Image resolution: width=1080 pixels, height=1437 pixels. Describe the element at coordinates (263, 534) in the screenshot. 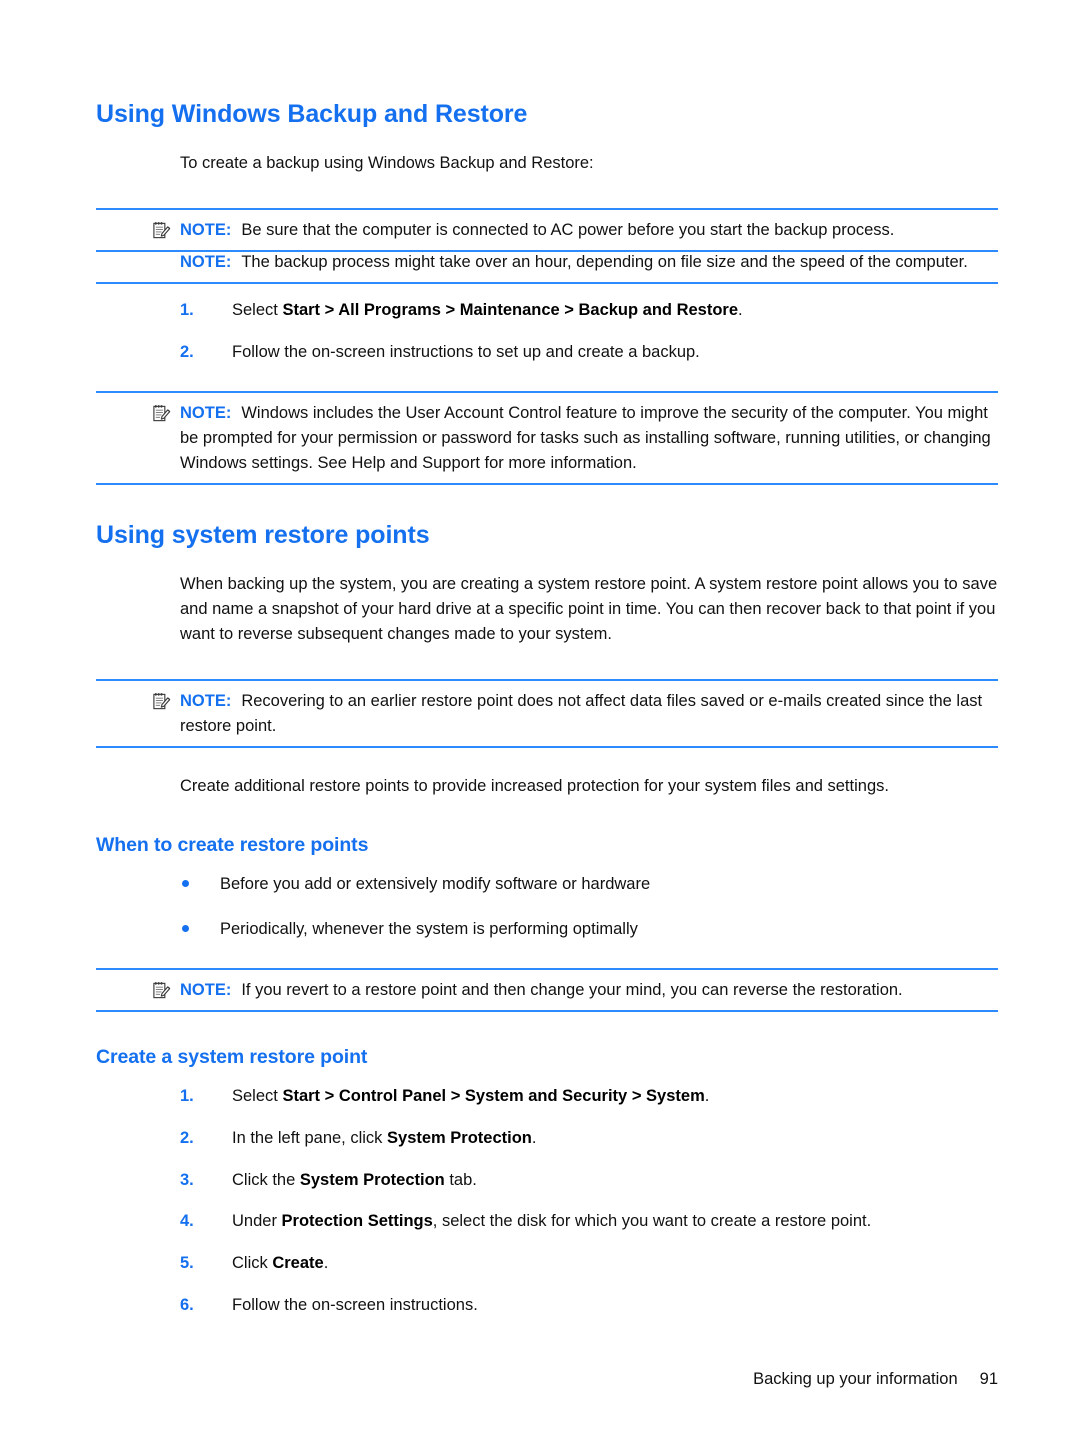

I see `page-title-system-restore-points: Using system restore points` at that location.